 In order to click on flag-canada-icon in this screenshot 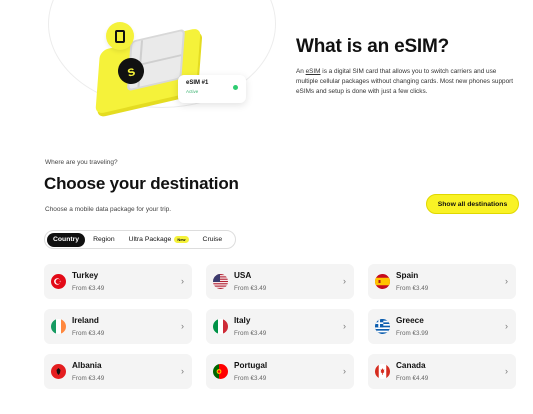, I will do `click(382, 371)`.